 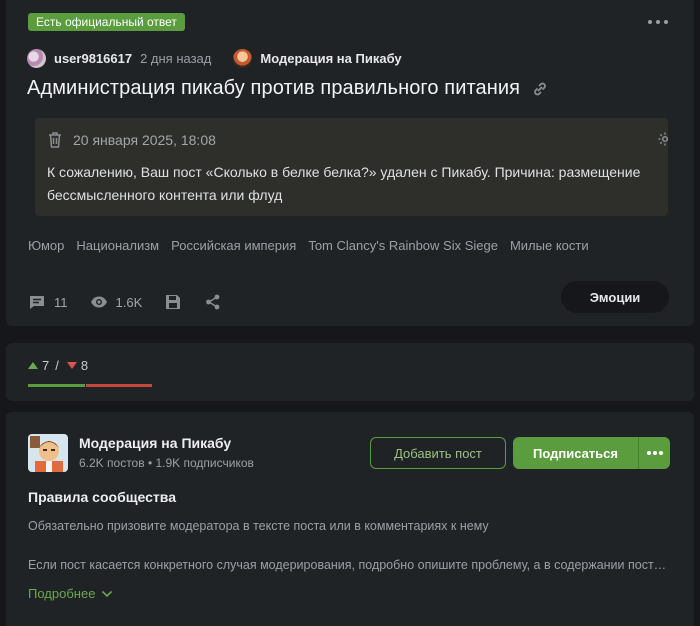 What do you see at coordinates (46, 365) in the screenshot?
I see `upvote-count: 7` at bounding box center [46, 365].